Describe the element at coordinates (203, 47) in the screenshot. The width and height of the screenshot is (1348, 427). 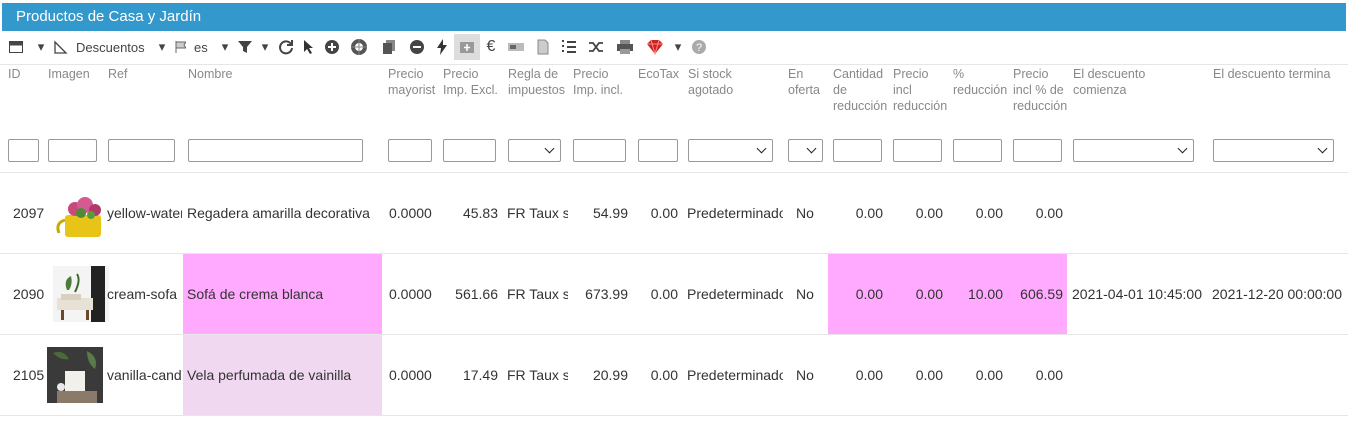
I see `language-selector: es` at that location.